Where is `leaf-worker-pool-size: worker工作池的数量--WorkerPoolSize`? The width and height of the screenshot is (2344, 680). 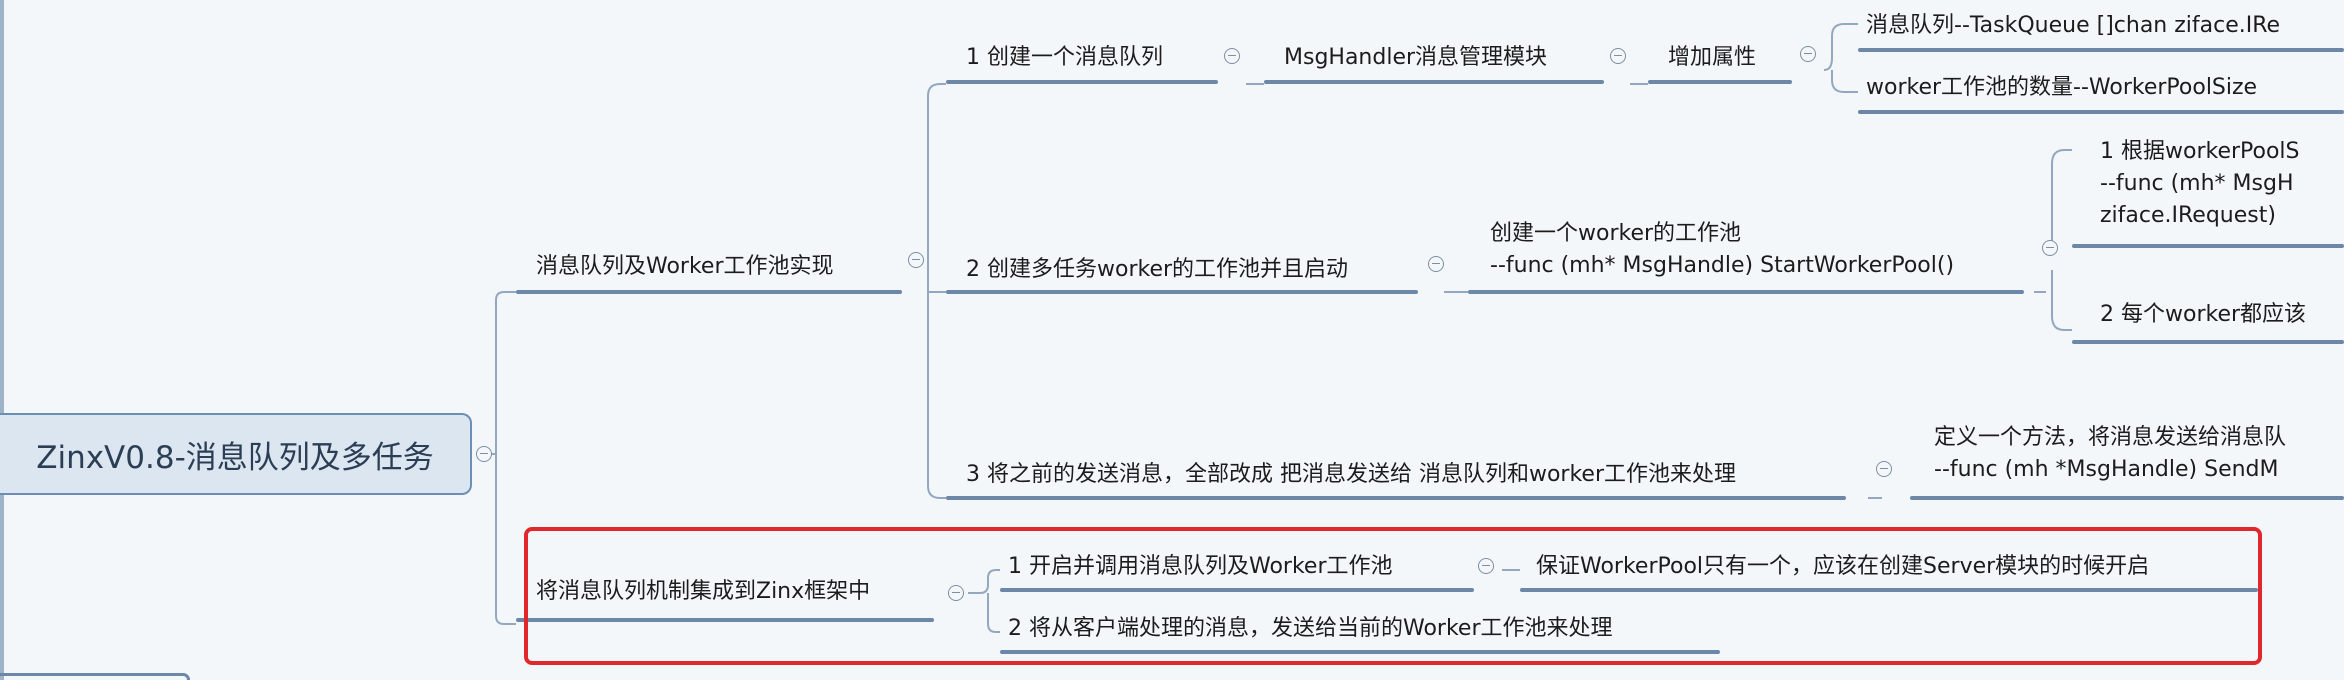
leaf-worker-pool-size: worker工作池的数量--WorkerPoolSize is located at coordinates (2061, 88).